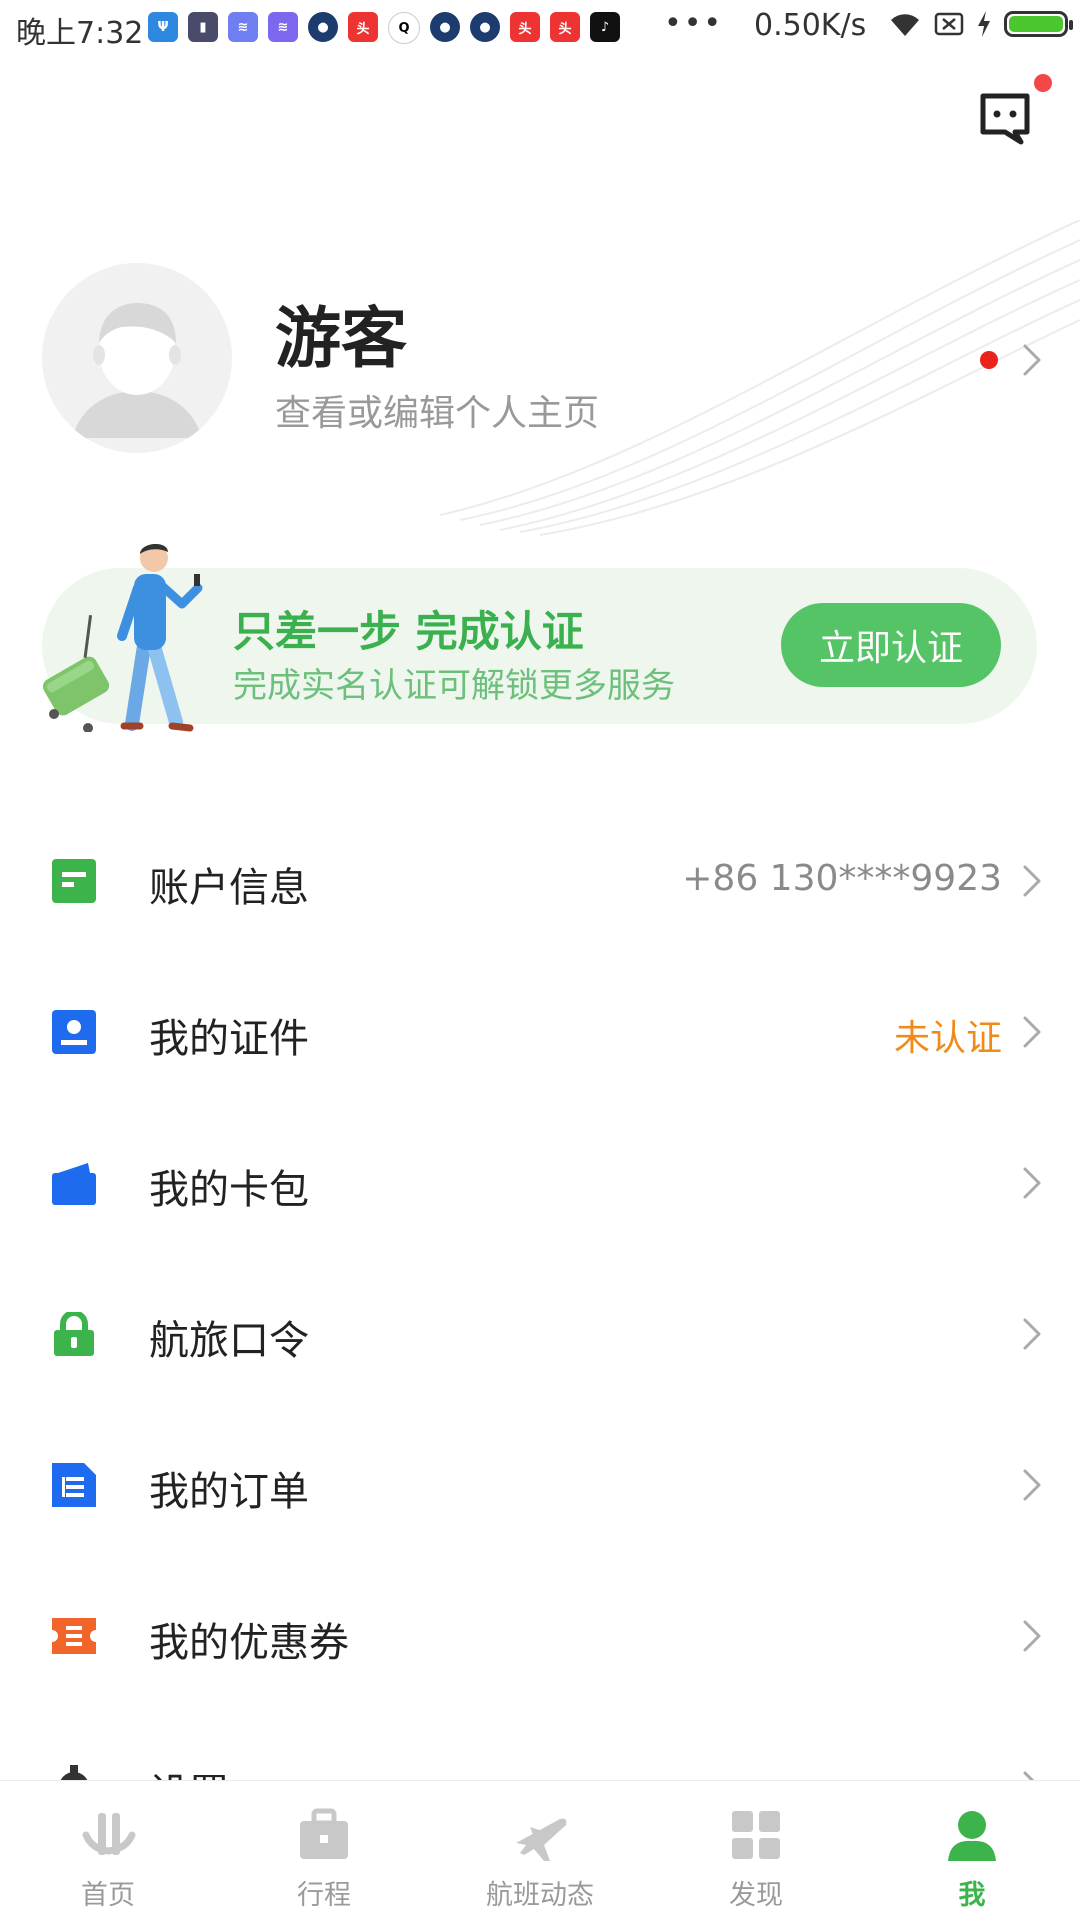 This screenshot has height=1921, width=1080. What do you see at coordinates (984, 24) in the screenshot?
I see `charging-icon` at bounding box center [984, 24].